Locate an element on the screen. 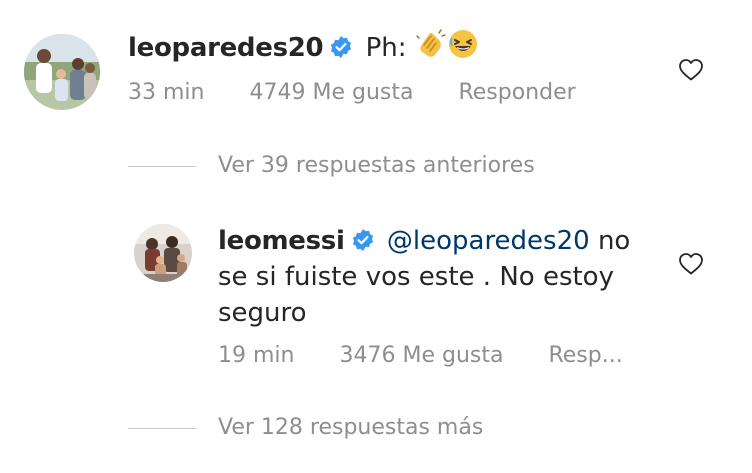 The image size is (752, 473). comment-meta: 33 min 4749 Me gusta Responder is located at coordinates (352, 93).